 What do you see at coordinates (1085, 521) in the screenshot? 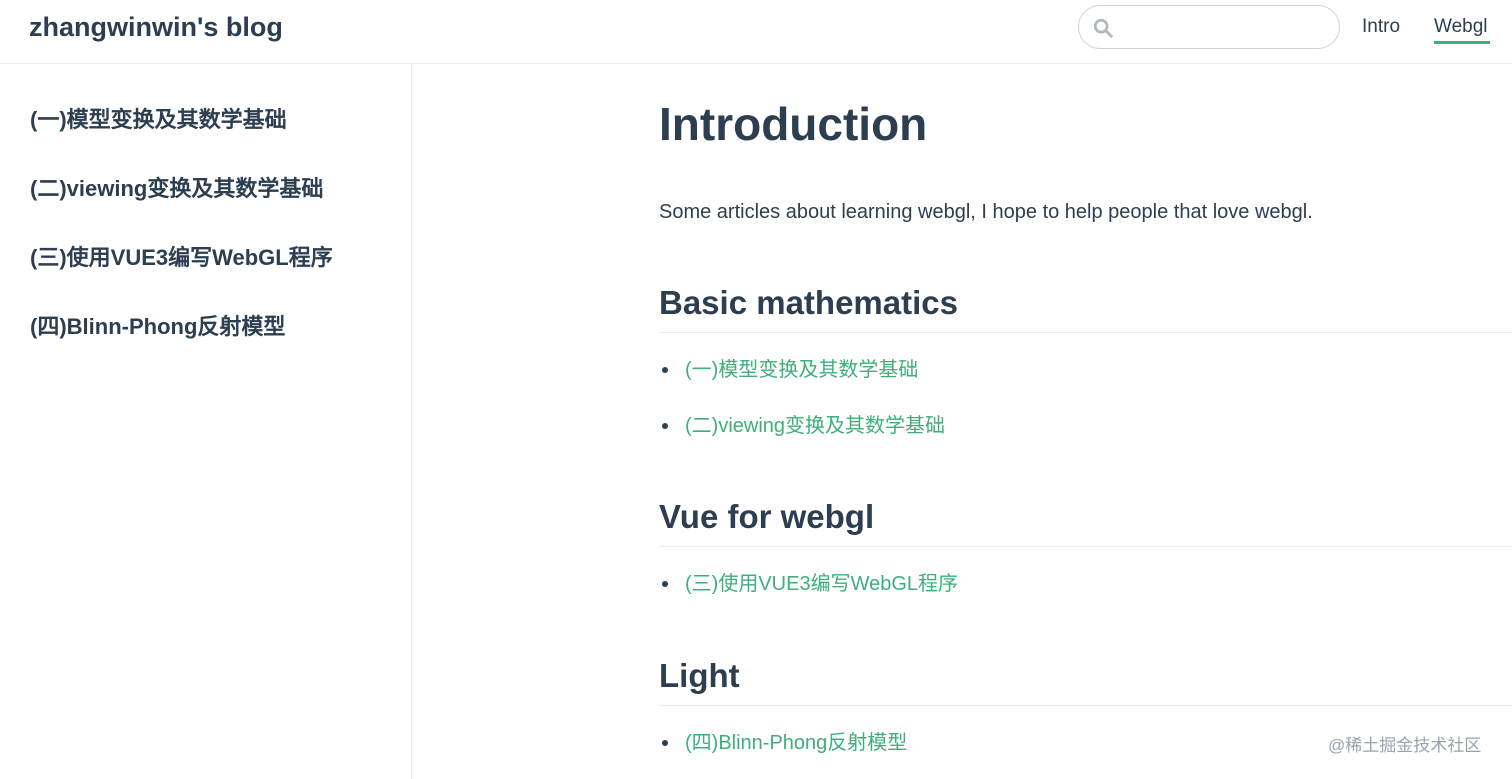
I see `section-heading-vue-for-webgl: Vue for webgl` at bounding box center [1085, 521].